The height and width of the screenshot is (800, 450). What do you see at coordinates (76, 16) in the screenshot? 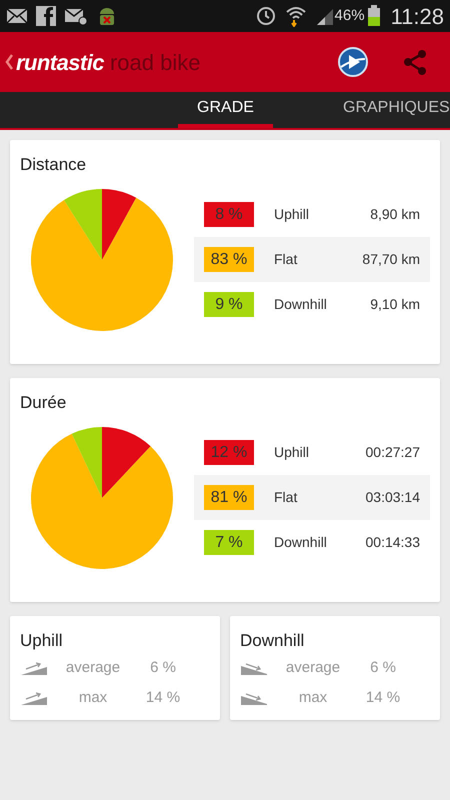
I see `email-icon` at bounding box center [76, 16].